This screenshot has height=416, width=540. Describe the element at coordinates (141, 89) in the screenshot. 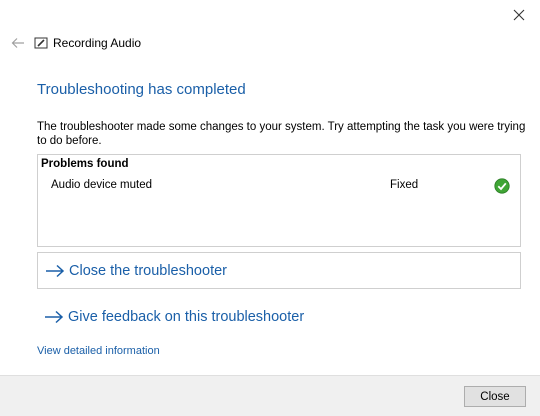

I see `page-heading: Troubleshooting has completed` at that location.